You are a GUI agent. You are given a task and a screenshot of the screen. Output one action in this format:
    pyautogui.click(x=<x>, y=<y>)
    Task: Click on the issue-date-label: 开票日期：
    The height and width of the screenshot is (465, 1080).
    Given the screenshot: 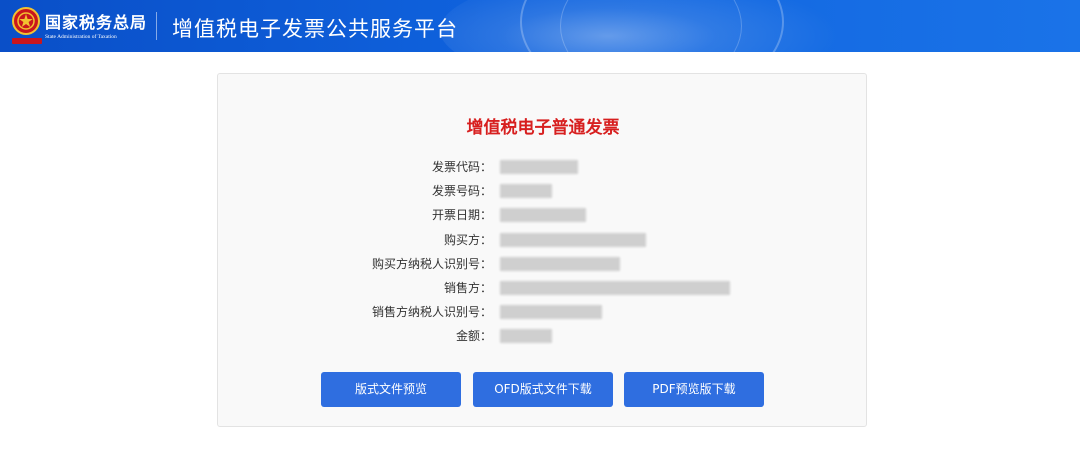 What is the action you would take?
    pyautogui.click(x=461, y=215)
    